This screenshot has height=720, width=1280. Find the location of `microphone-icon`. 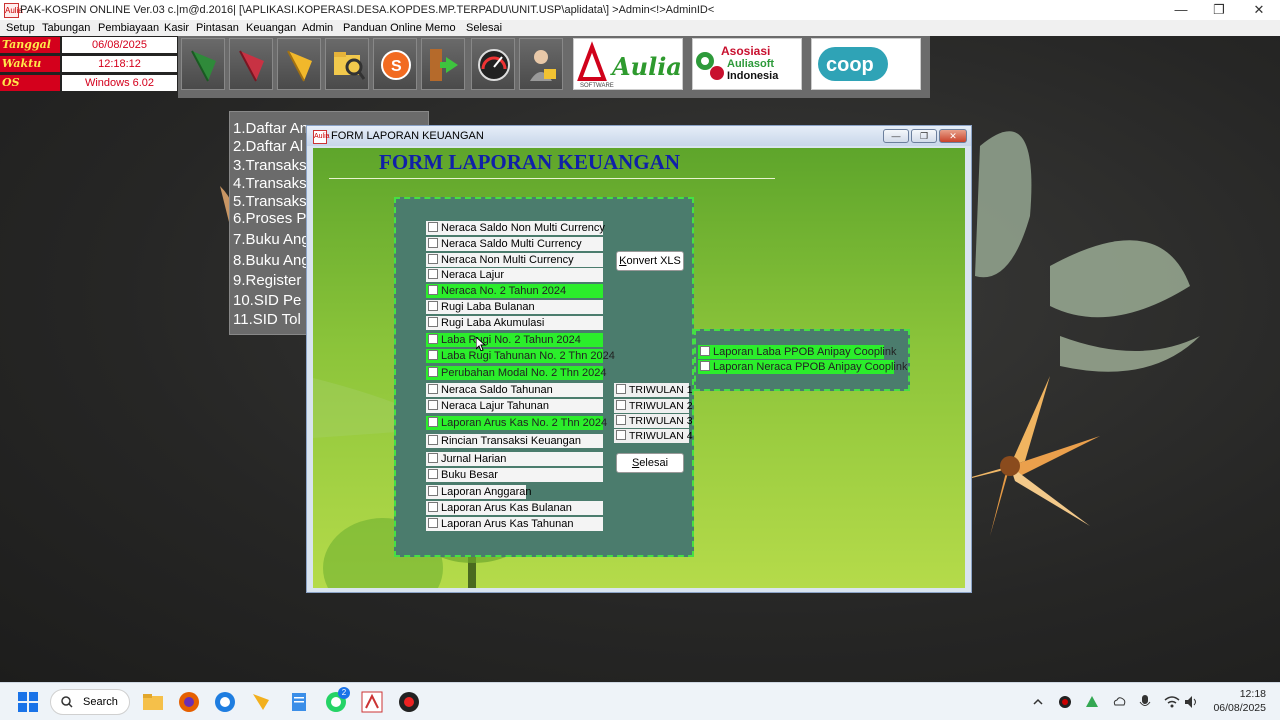

microphone-icon is located at coordinates (1145, 702).